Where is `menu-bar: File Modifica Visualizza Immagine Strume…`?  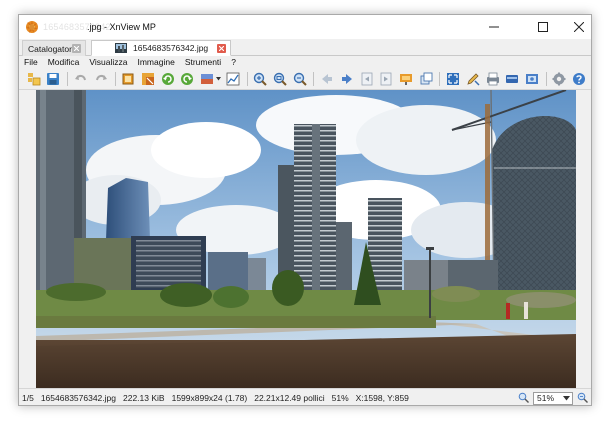
menu-bar: File Modifica Visualizza Immagine Strume… is located at coordinates (305, 62).